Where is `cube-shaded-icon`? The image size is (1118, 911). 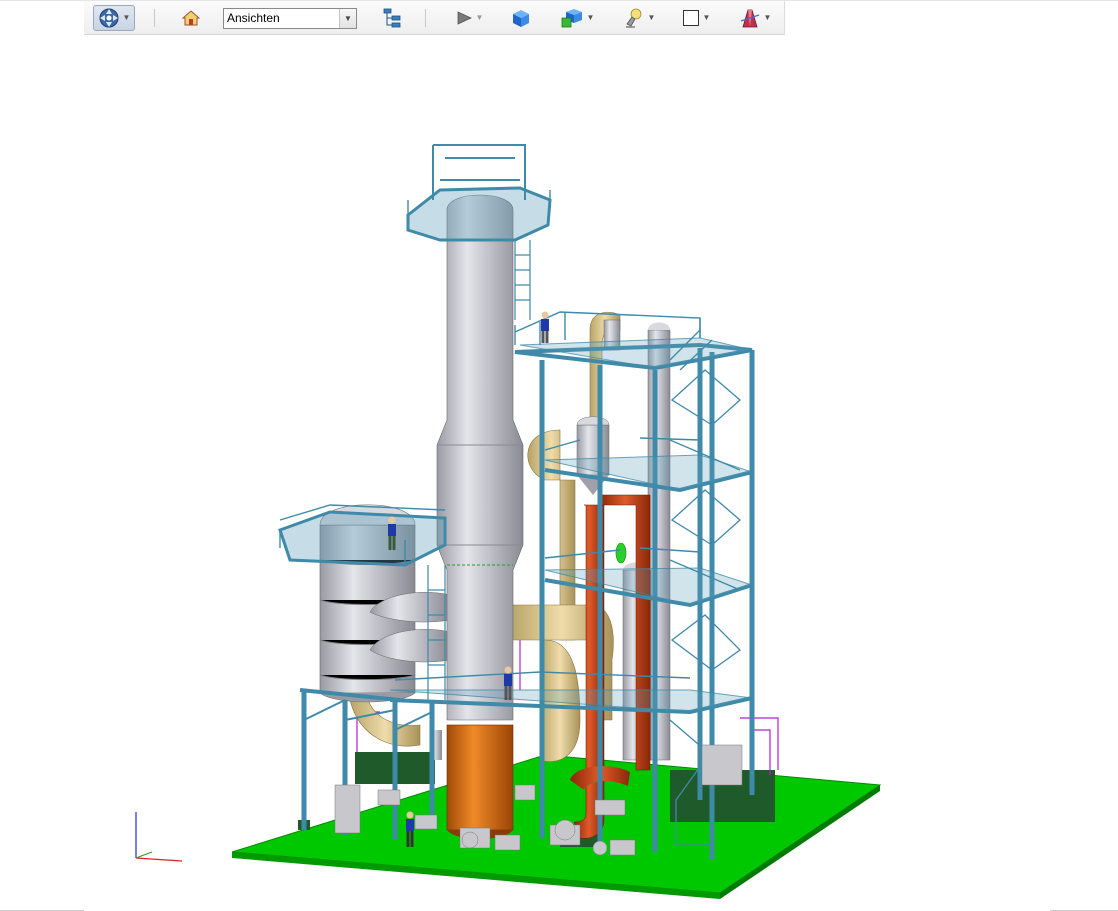
cube-shaded-icon is located at coordinates (521, 18).